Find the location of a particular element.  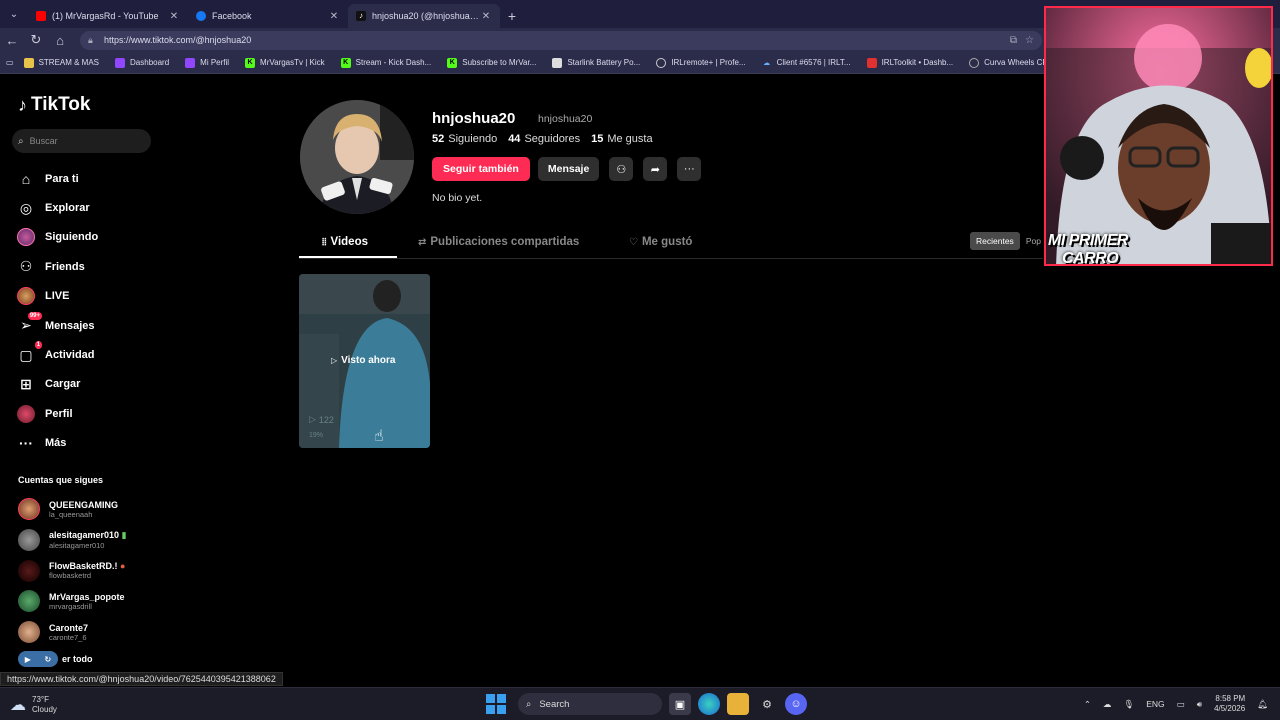

tiktok-logo: ♪ TikTok is located at coordinates (54, 105).